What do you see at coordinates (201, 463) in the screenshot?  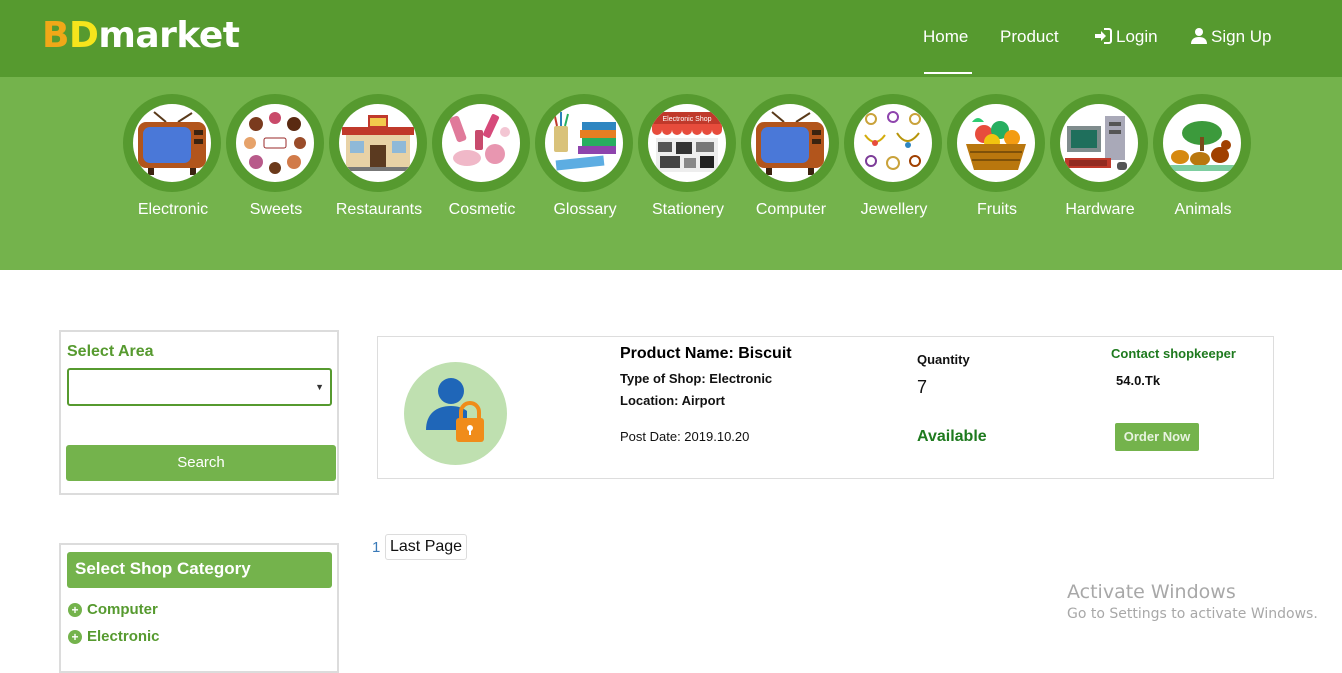 I see `search-button: Search` at bounding box center [201, 463].